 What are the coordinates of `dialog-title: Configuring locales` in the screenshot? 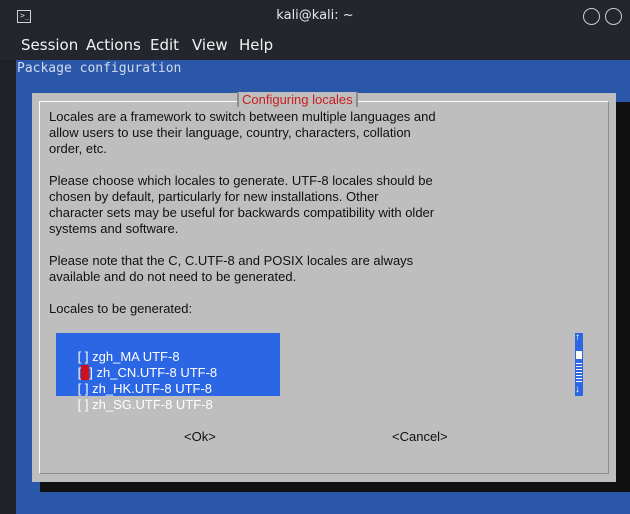 It's located at (297, 99).